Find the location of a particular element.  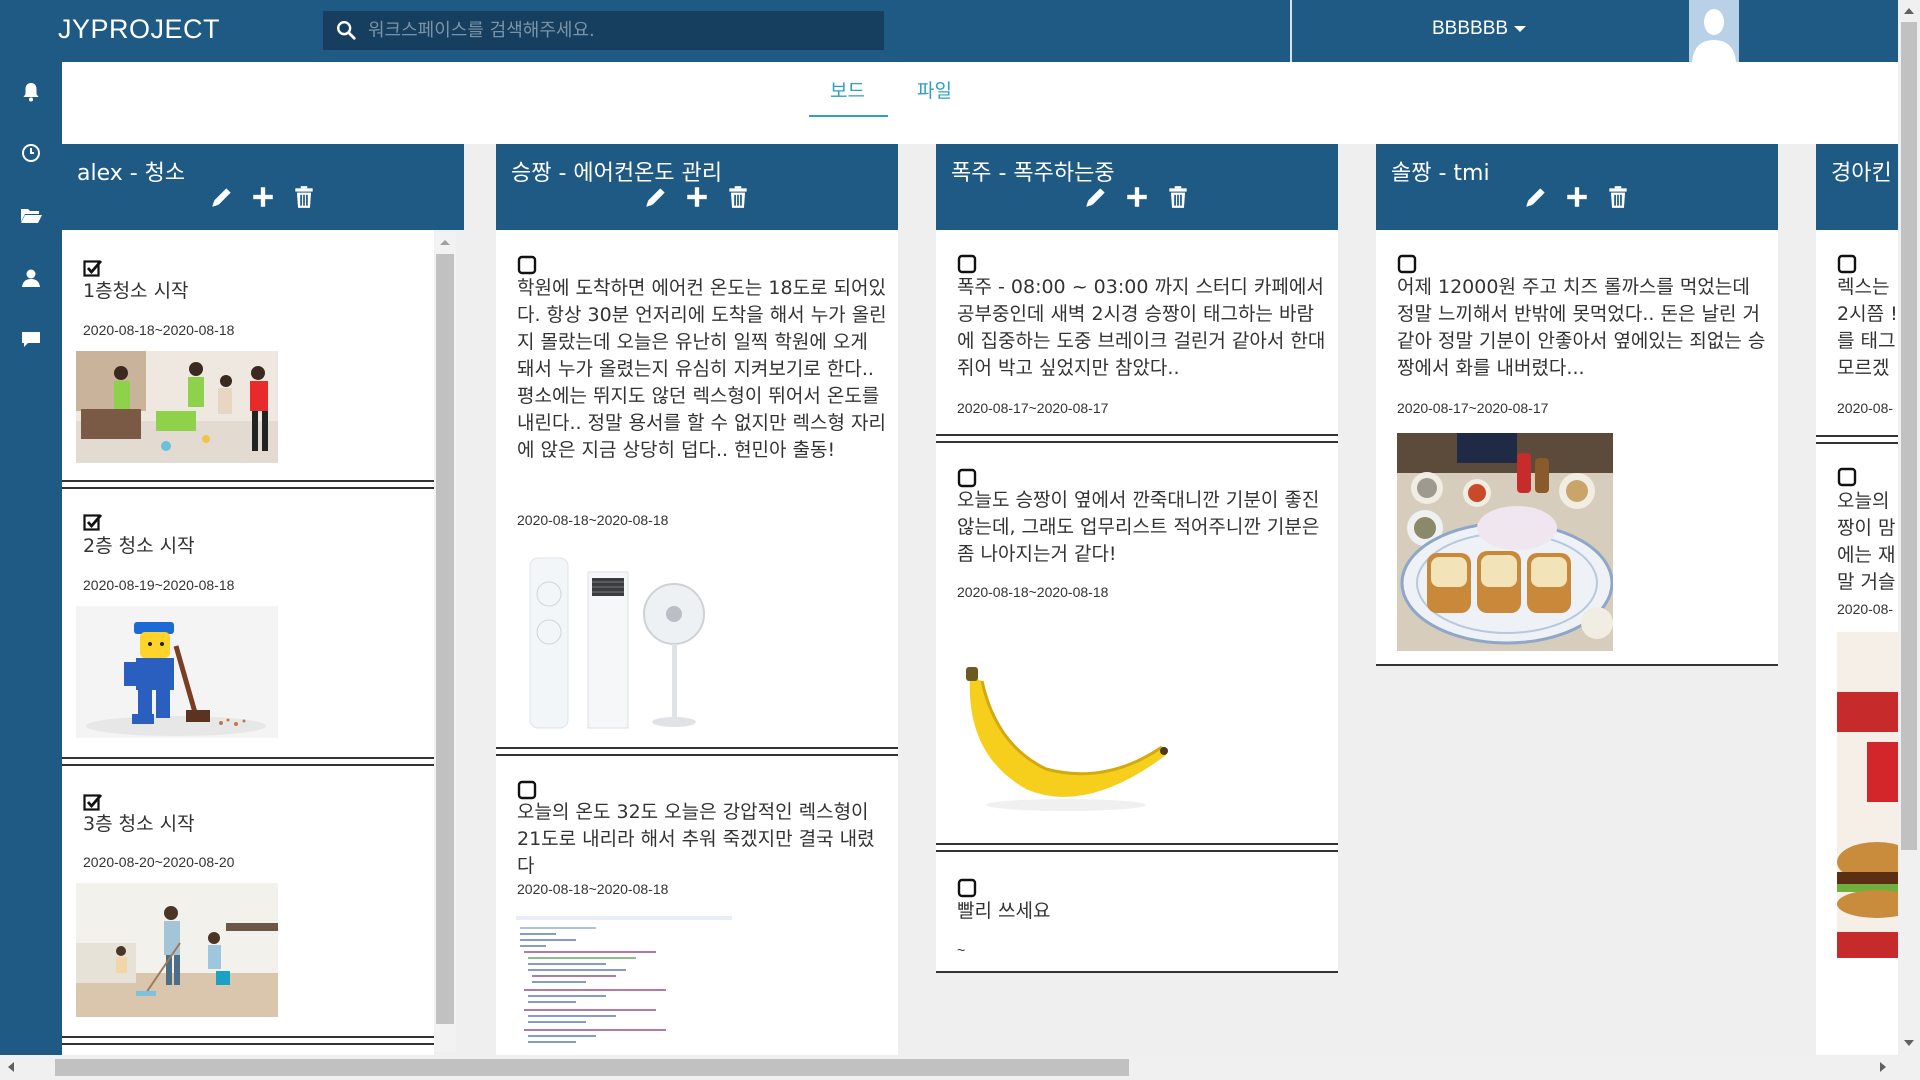

scroll-right-arrow-icon is located at coordinates (1883, 1067).